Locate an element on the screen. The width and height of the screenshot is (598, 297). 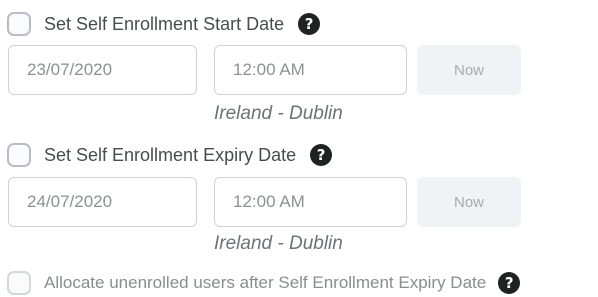
expiry-time-input: 12:00 AM is located at coordinates (310, 202).